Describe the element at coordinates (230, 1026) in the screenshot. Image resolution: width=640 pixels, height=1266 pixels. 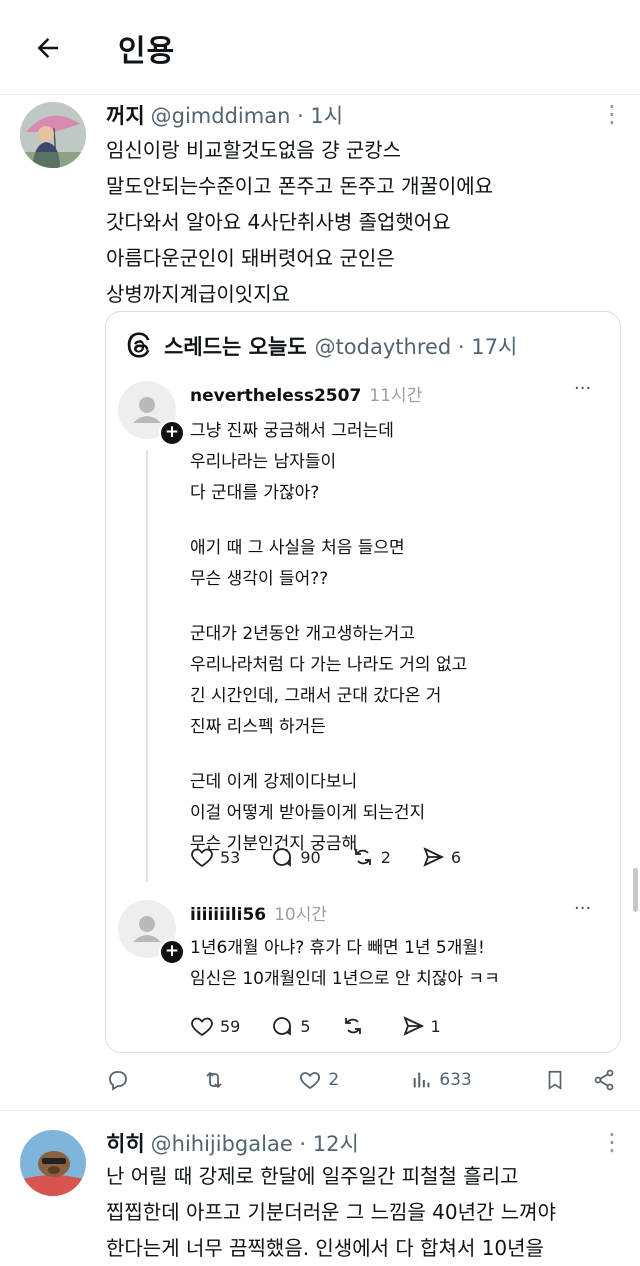
I see `like-count: 59` at that location.